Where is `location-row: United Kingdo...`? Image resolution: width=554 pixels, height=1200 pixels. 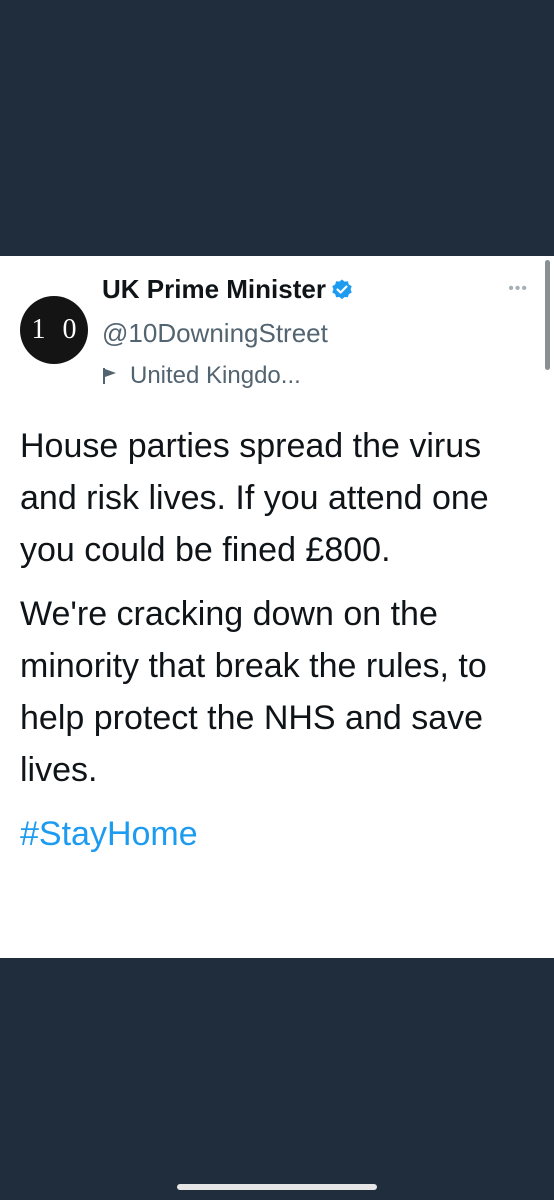
location-row: United Kingdo... is located at coordinates (201, 376).